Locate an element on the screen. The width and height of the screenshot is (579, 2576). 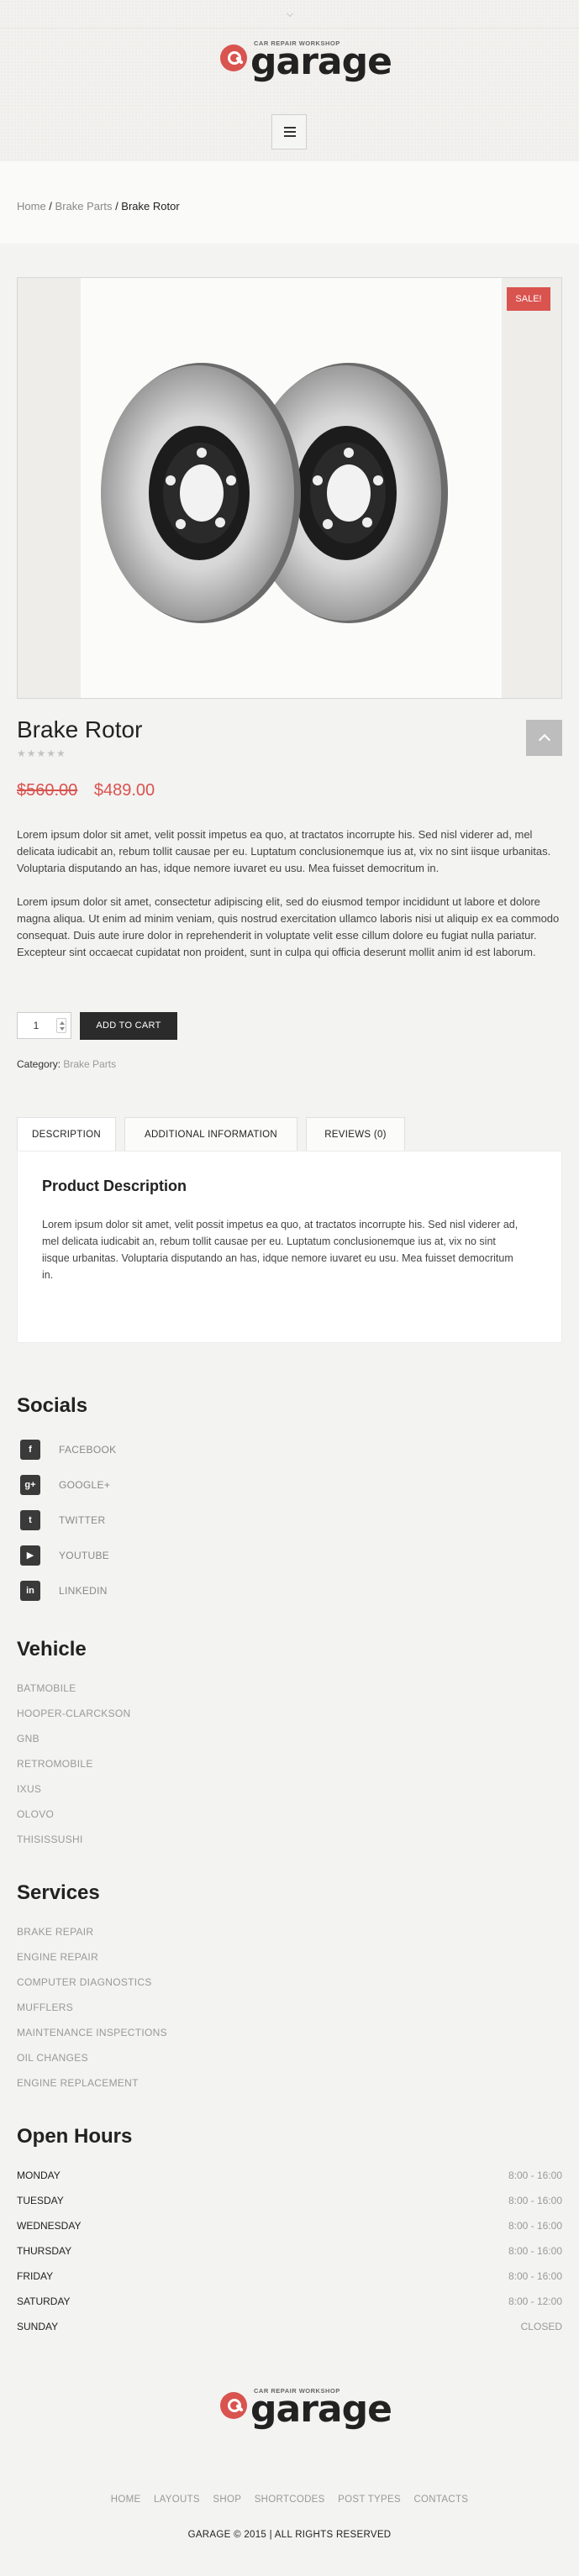
hamburger-icon is located at coordinates (290, 128).